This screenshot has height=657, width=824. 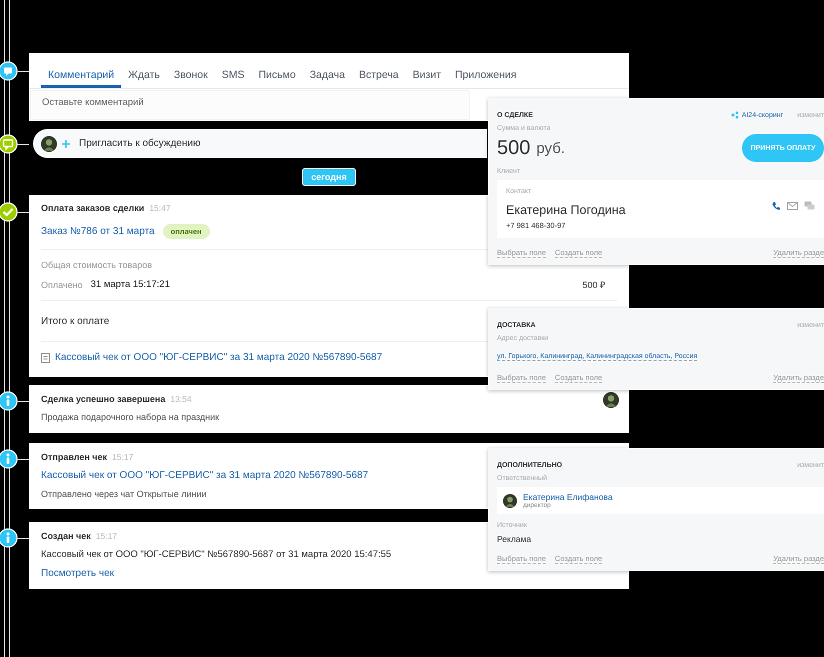 I want to click on amount-value: 500, so click(x=513, y=148).